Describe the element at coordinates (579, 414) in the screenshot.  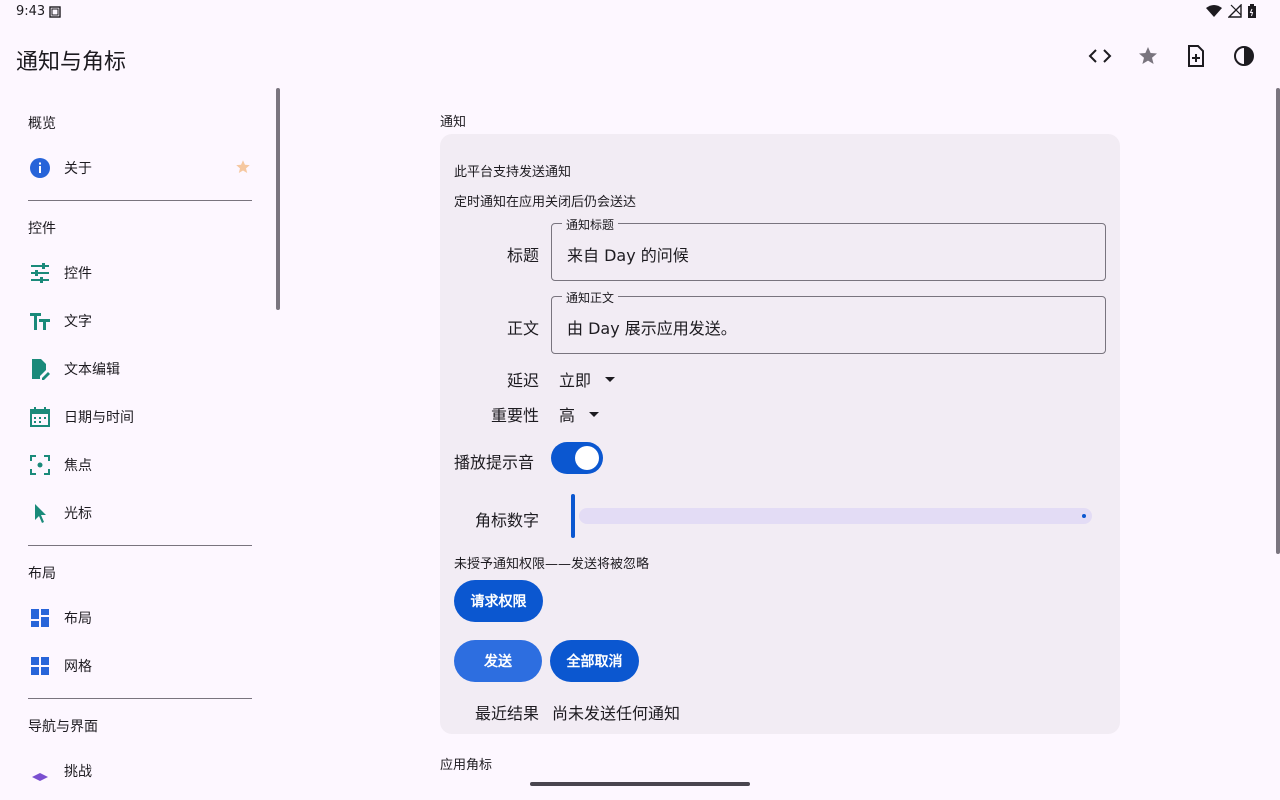
I see `importance-dropdown: 高` at that location.